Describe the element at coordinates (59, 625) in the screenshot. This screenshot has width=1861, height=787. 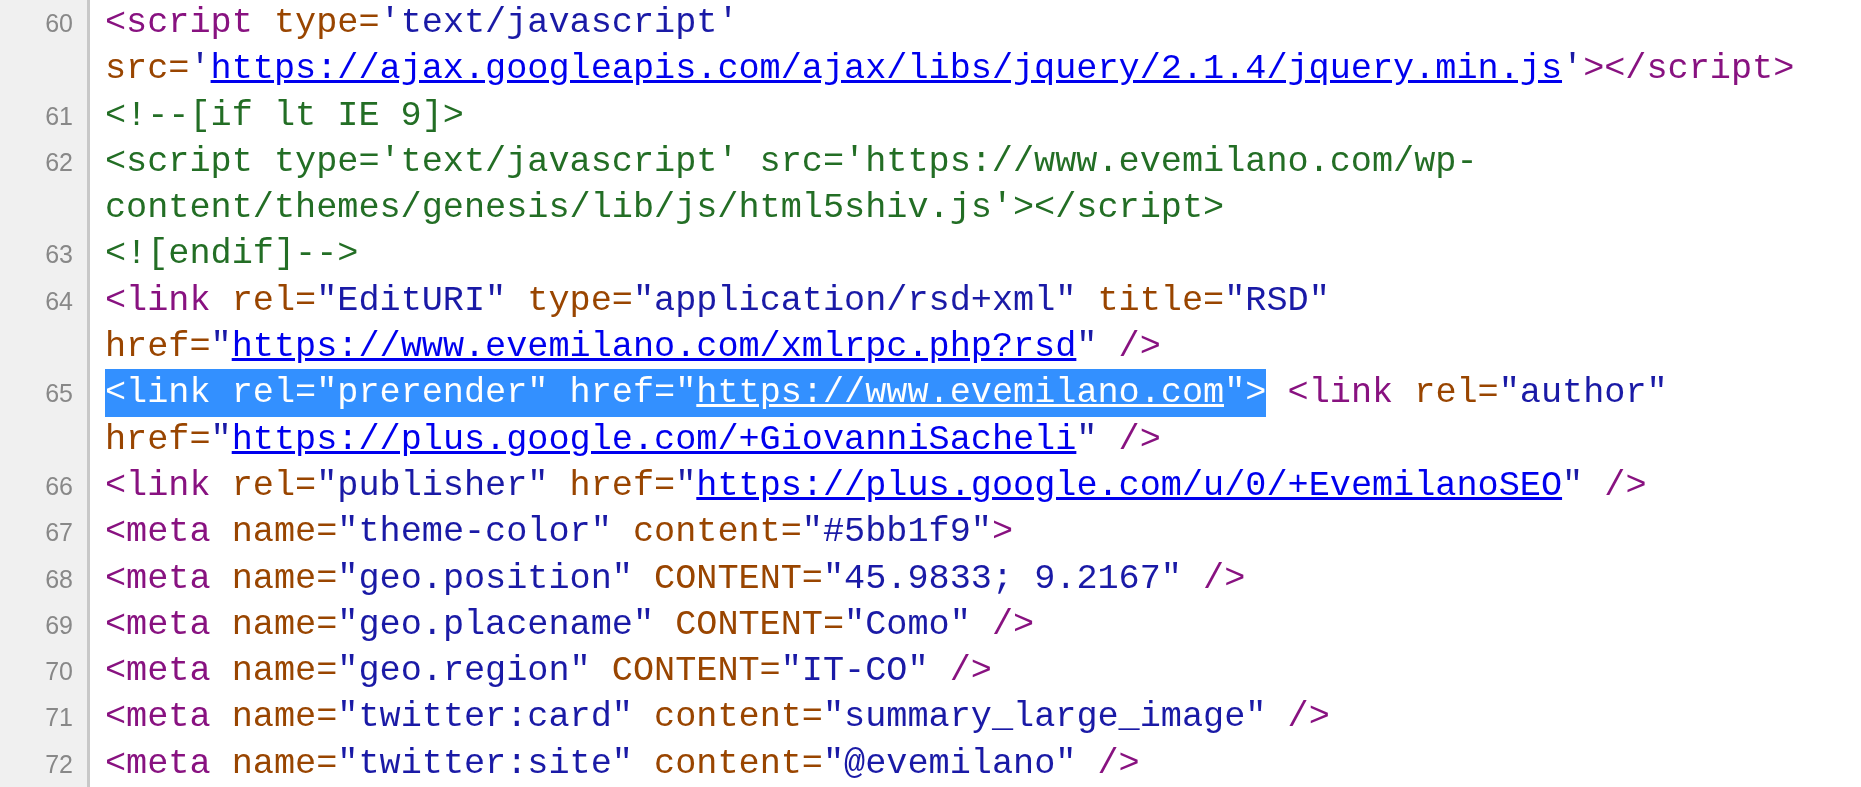
I see `line-number: 69` at that location.